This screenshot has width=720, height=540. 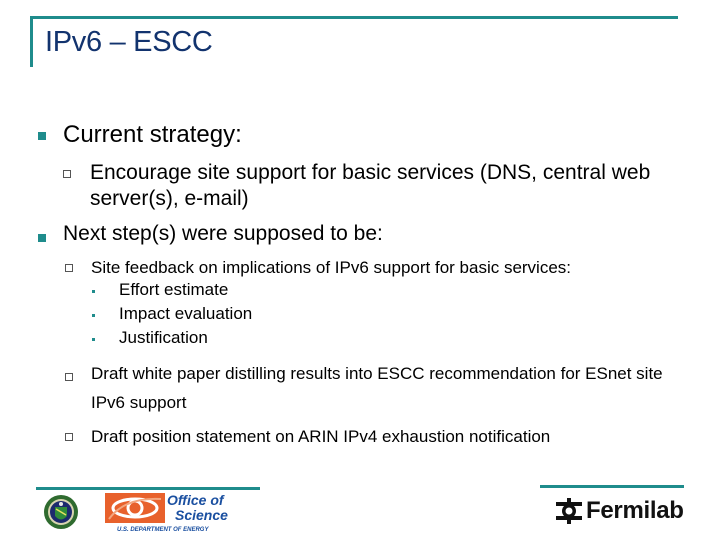 I want to click on footer-rule-right, so click(x=612, y=486).